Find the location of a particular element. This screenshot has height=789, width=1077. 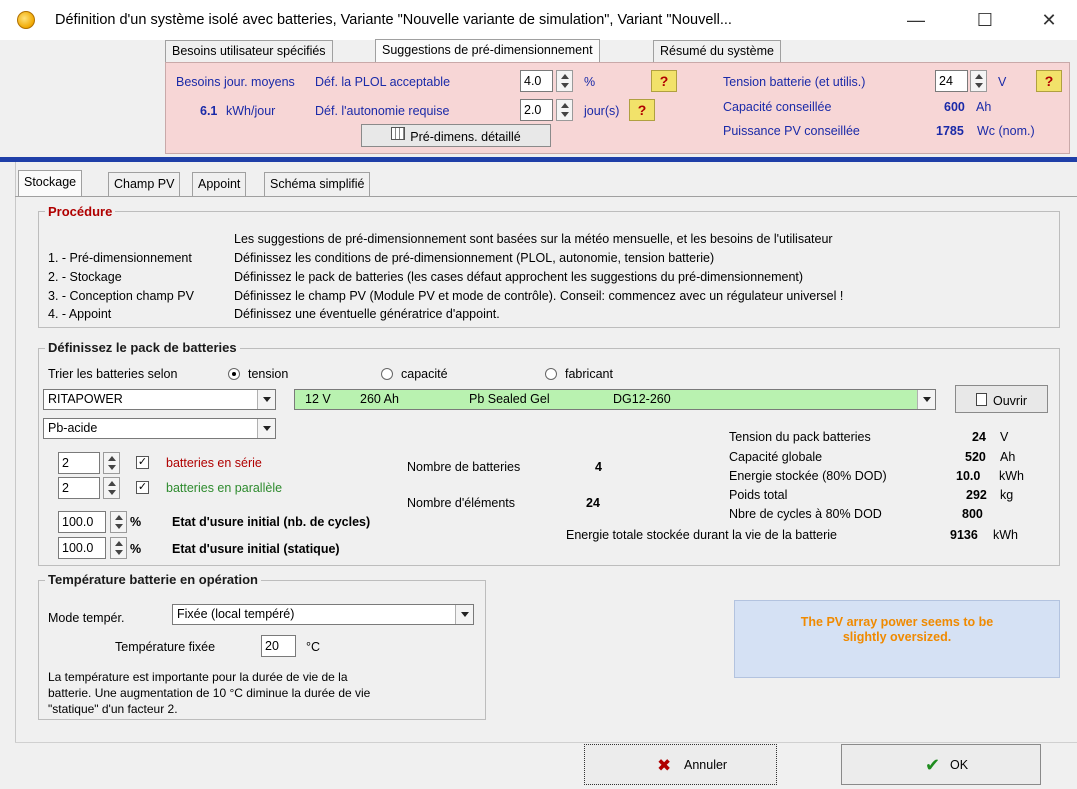

plol-spinner is located at coordinates (564, 81).